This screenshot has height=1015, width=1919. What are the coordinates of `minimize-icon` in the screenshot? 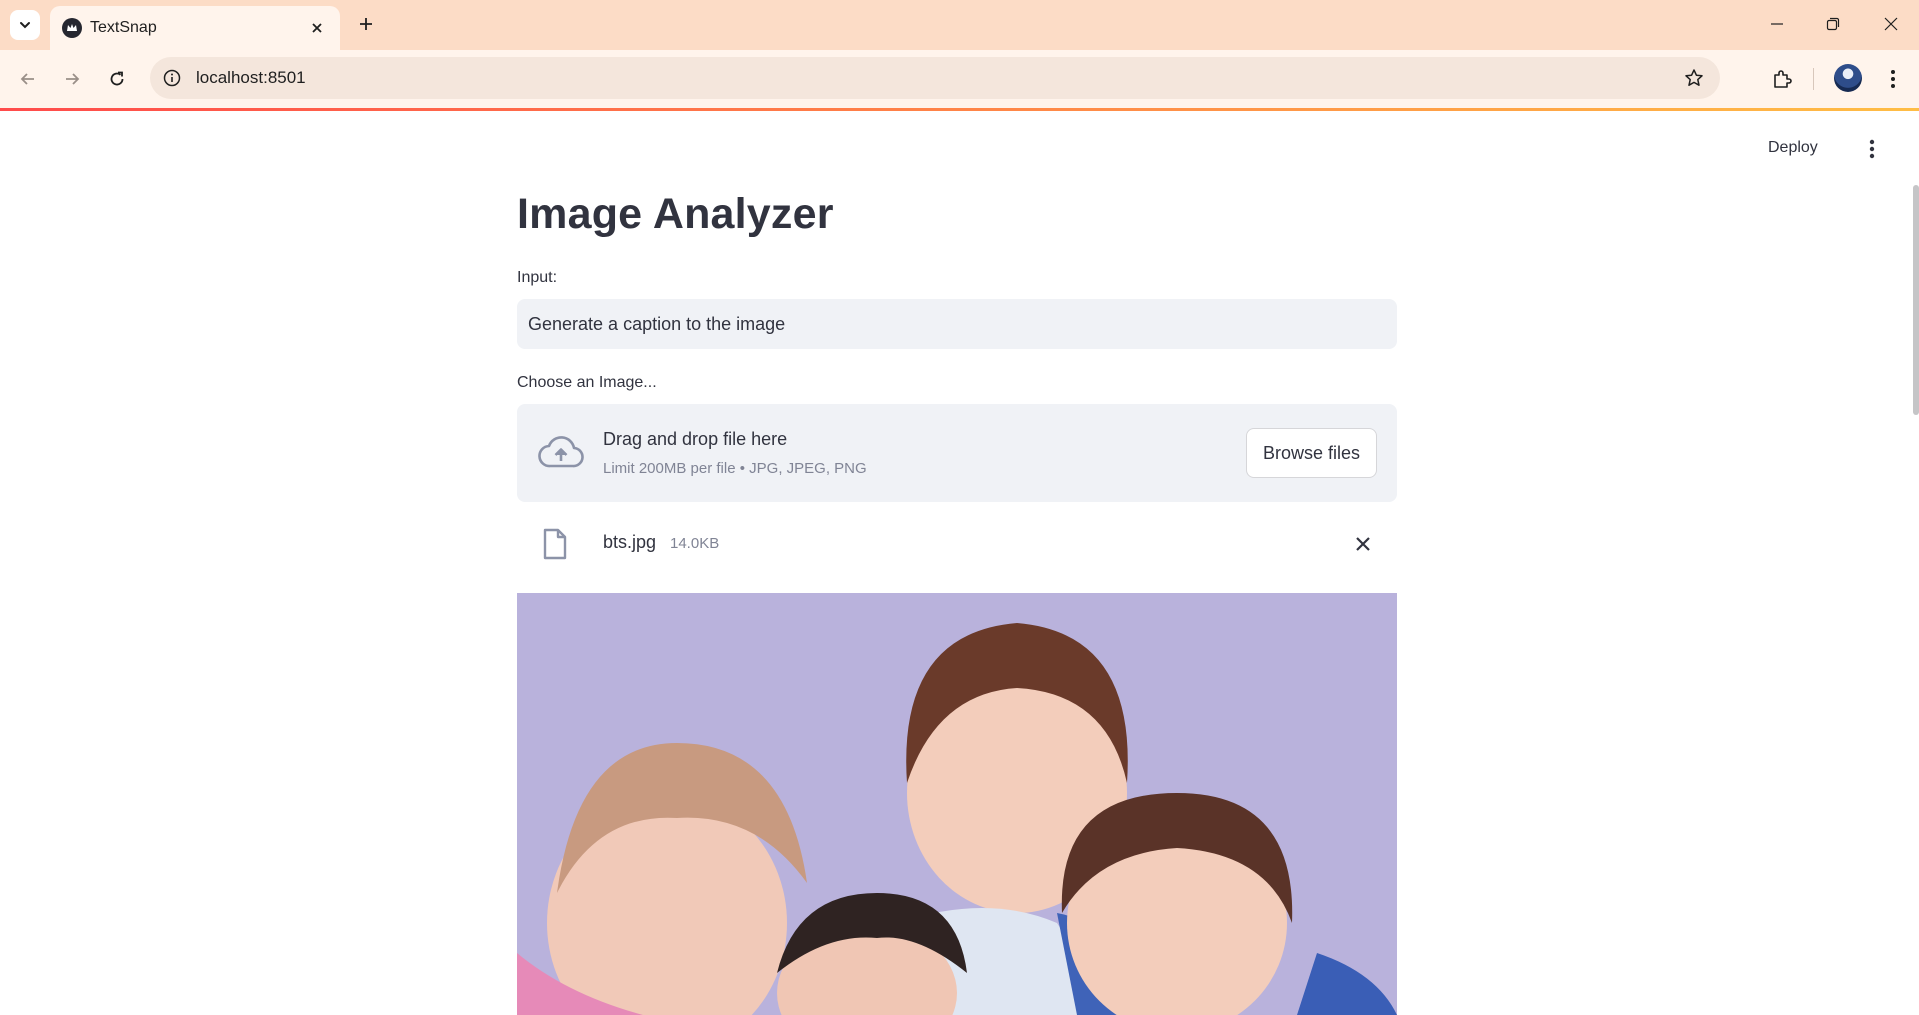 It's located at (1777, 24).